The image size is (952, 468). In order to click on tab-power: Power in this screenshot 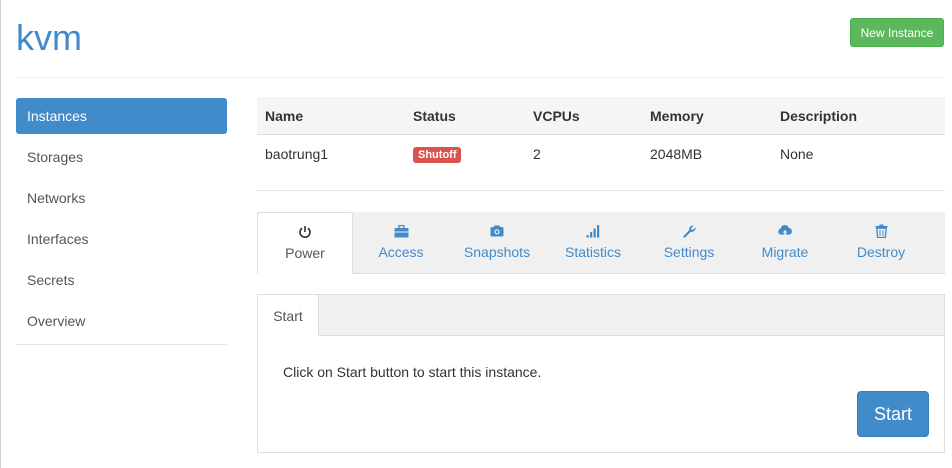, I will do `click(305, 243)`.